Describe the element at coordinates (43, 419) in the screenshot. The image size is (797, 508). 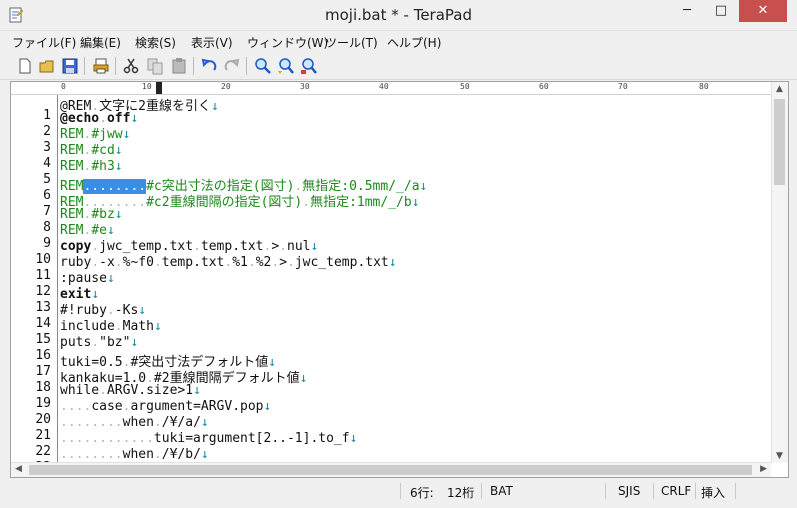
I see `line-number: 20` at that location.